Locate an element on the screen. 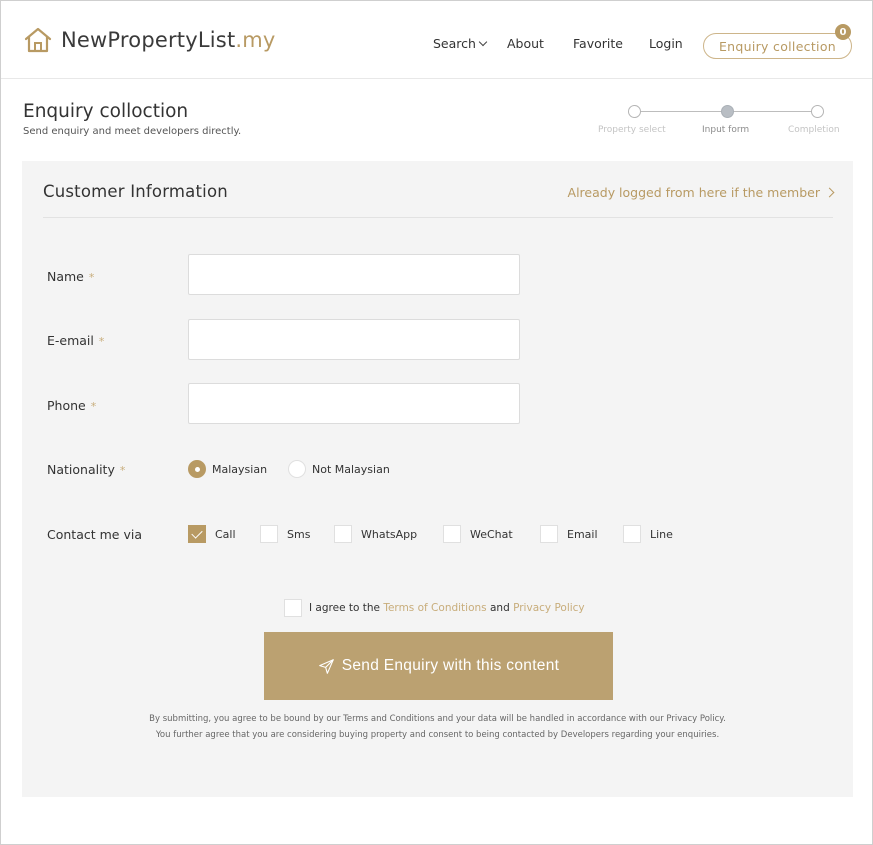  chevron-right-icon is located at coordinates (829, 192).